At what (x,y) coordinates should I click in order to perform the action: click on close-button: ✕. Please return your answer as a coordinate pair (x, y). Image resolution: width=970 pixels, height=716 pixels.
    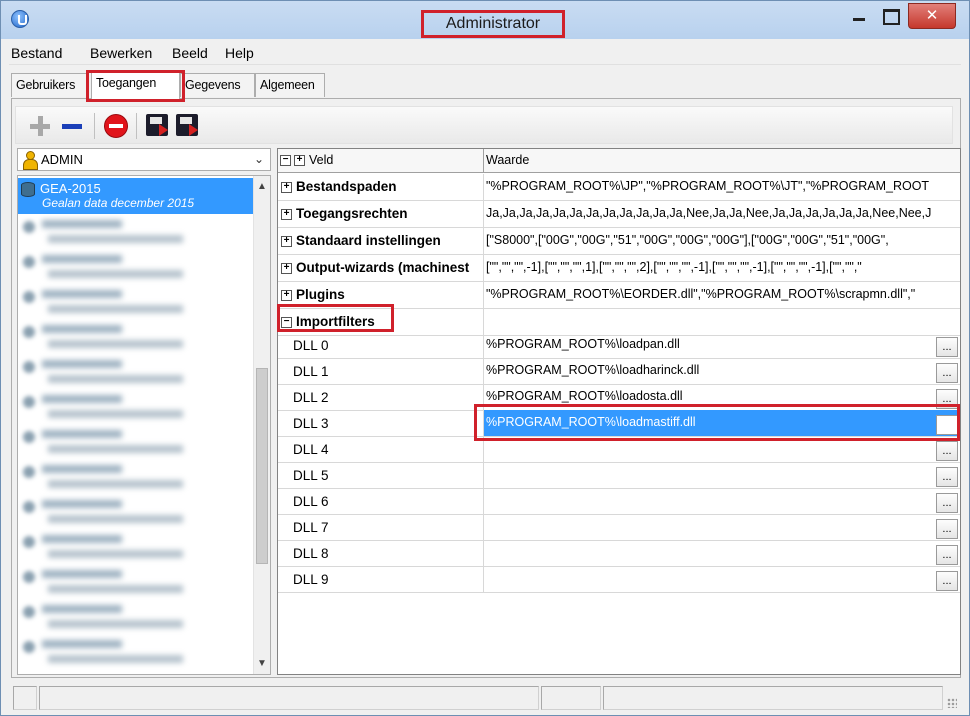
    Looking at the image, I should click on (932, 16).